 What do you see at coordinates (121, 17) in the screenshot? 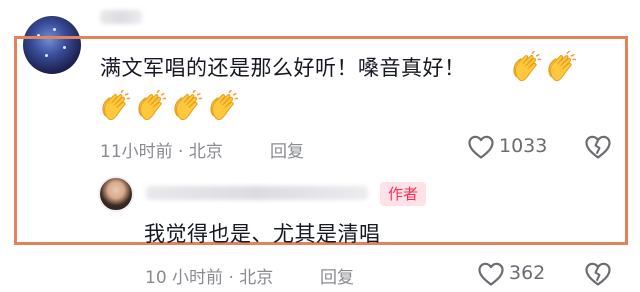
I see `commenter-name-blurred` at bounding box center [121, 17].